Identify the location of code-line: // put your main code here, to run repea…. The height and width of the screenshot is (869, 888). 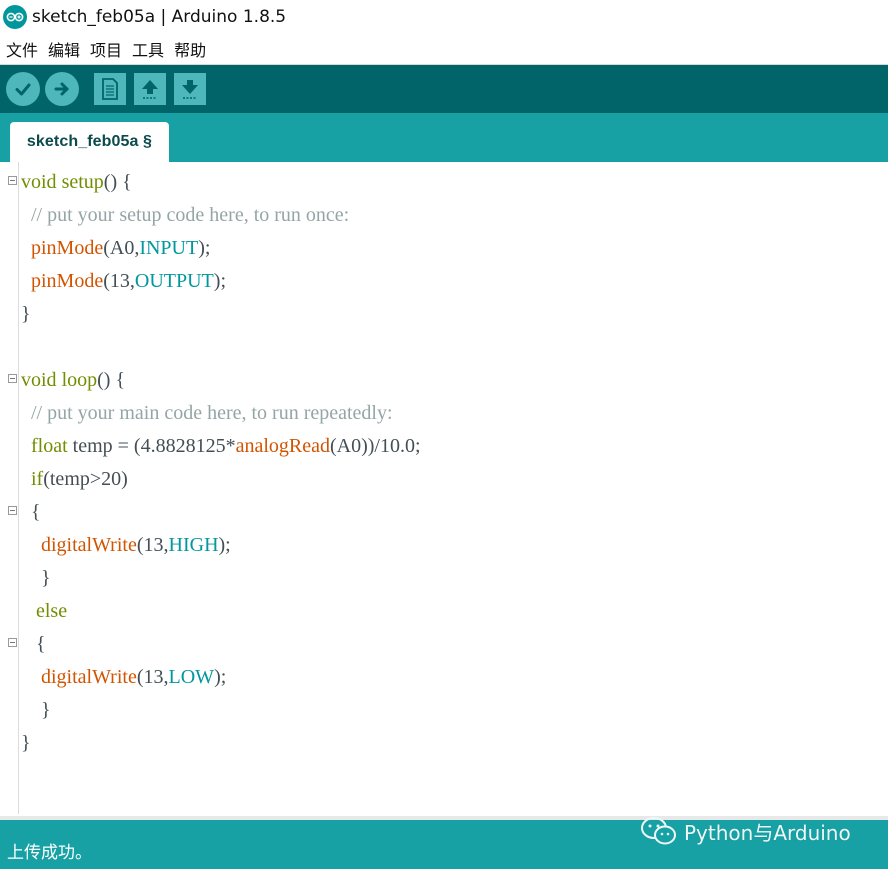
(221, 413).